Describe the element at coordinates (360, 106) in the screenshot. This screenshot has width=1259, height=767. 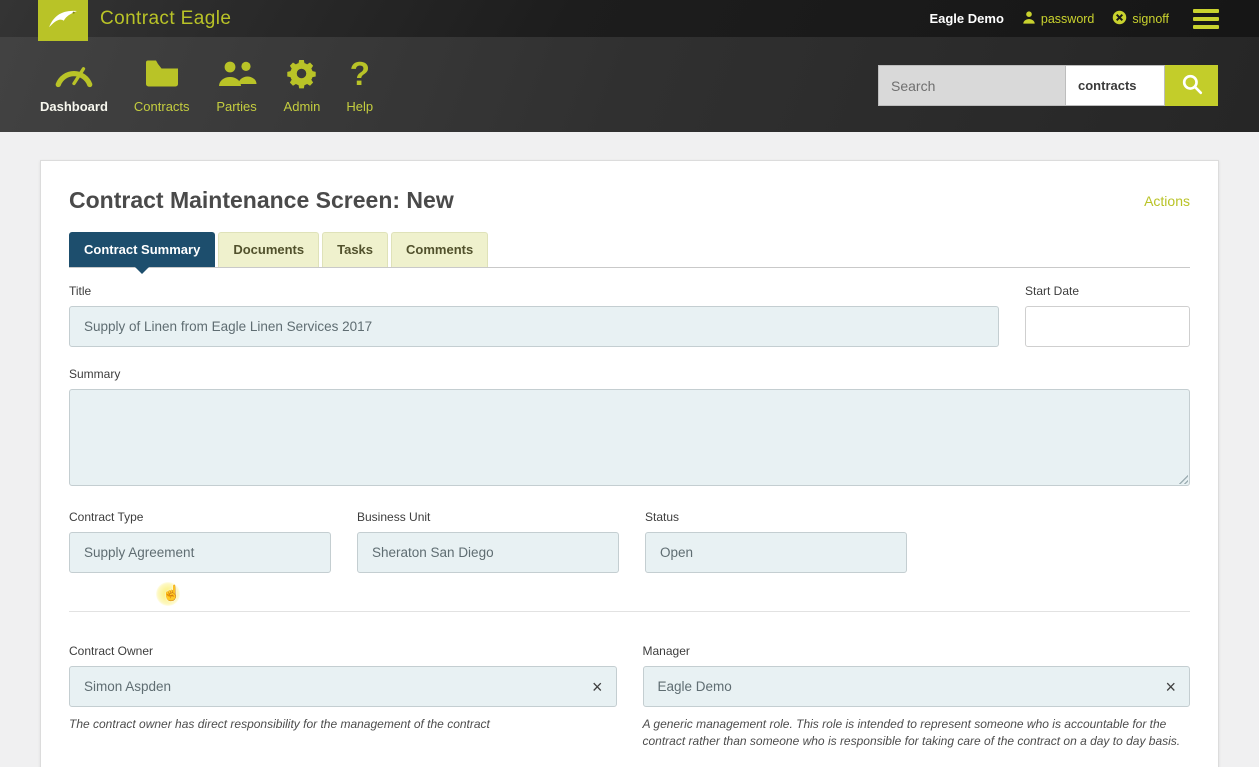
I see `nav-label-help: Help` at that location.